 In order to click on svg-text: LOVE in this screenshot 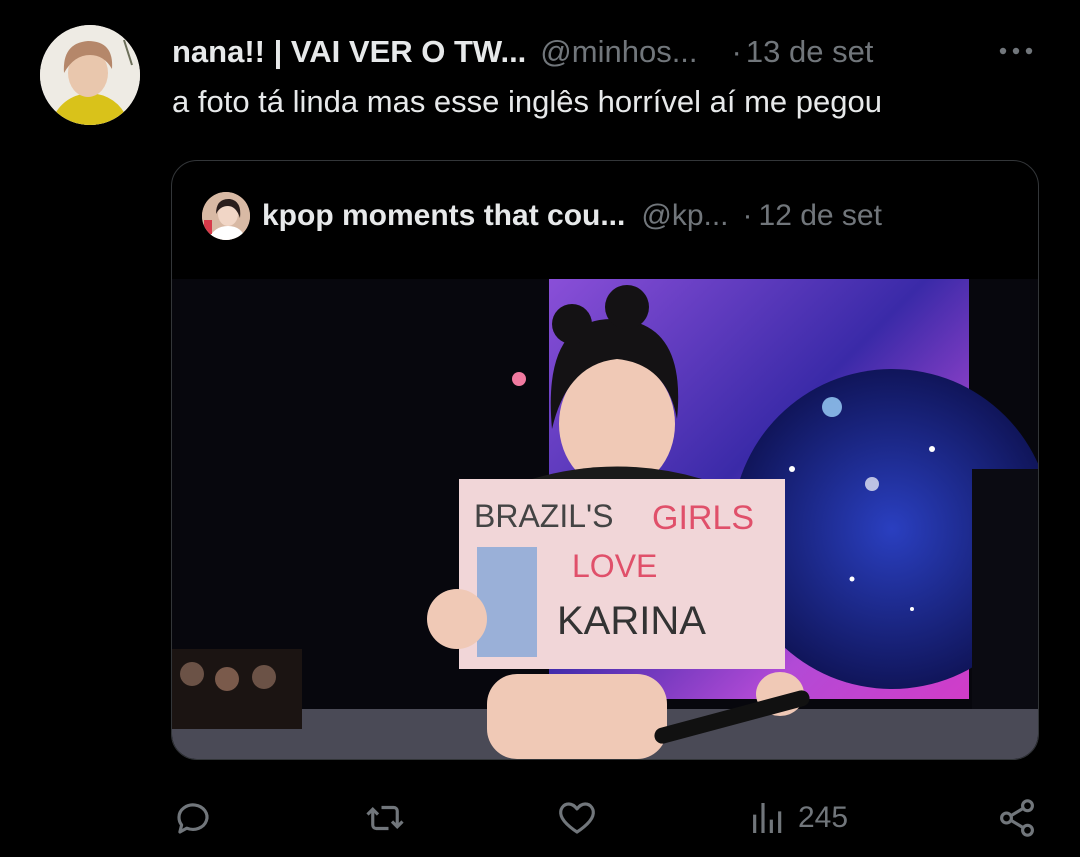, I will do `click(614, 566)`.